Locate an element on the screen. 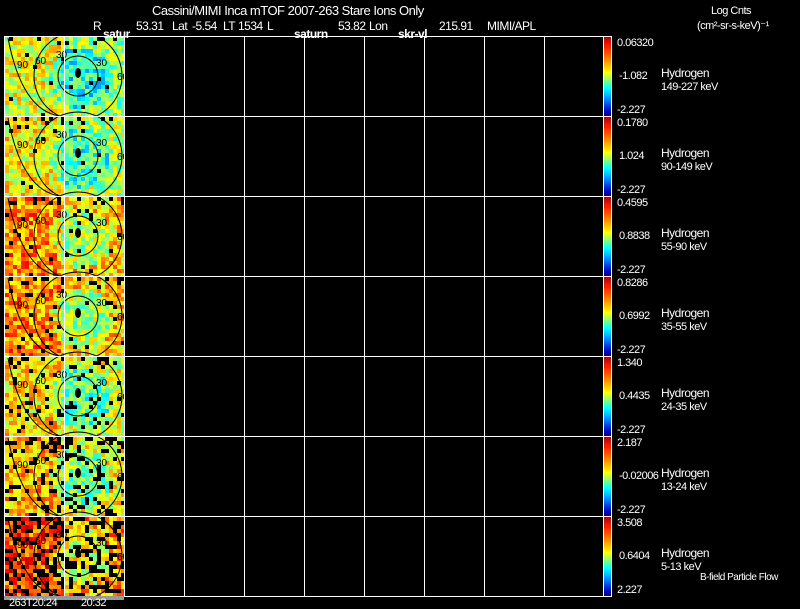 Image resolution: width=800 pixels, height=609 pixels. contour-label: 30 is located at coordinates (102, 463).